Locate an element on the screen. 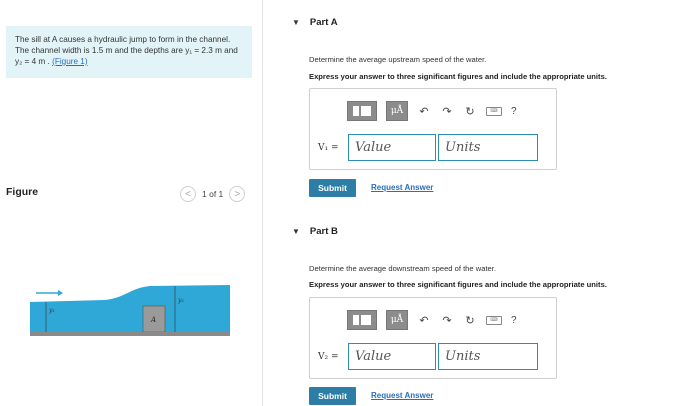 This screenshot has width=700, height=406. variable-label: V₂ = is located at coordinates (328, 356).